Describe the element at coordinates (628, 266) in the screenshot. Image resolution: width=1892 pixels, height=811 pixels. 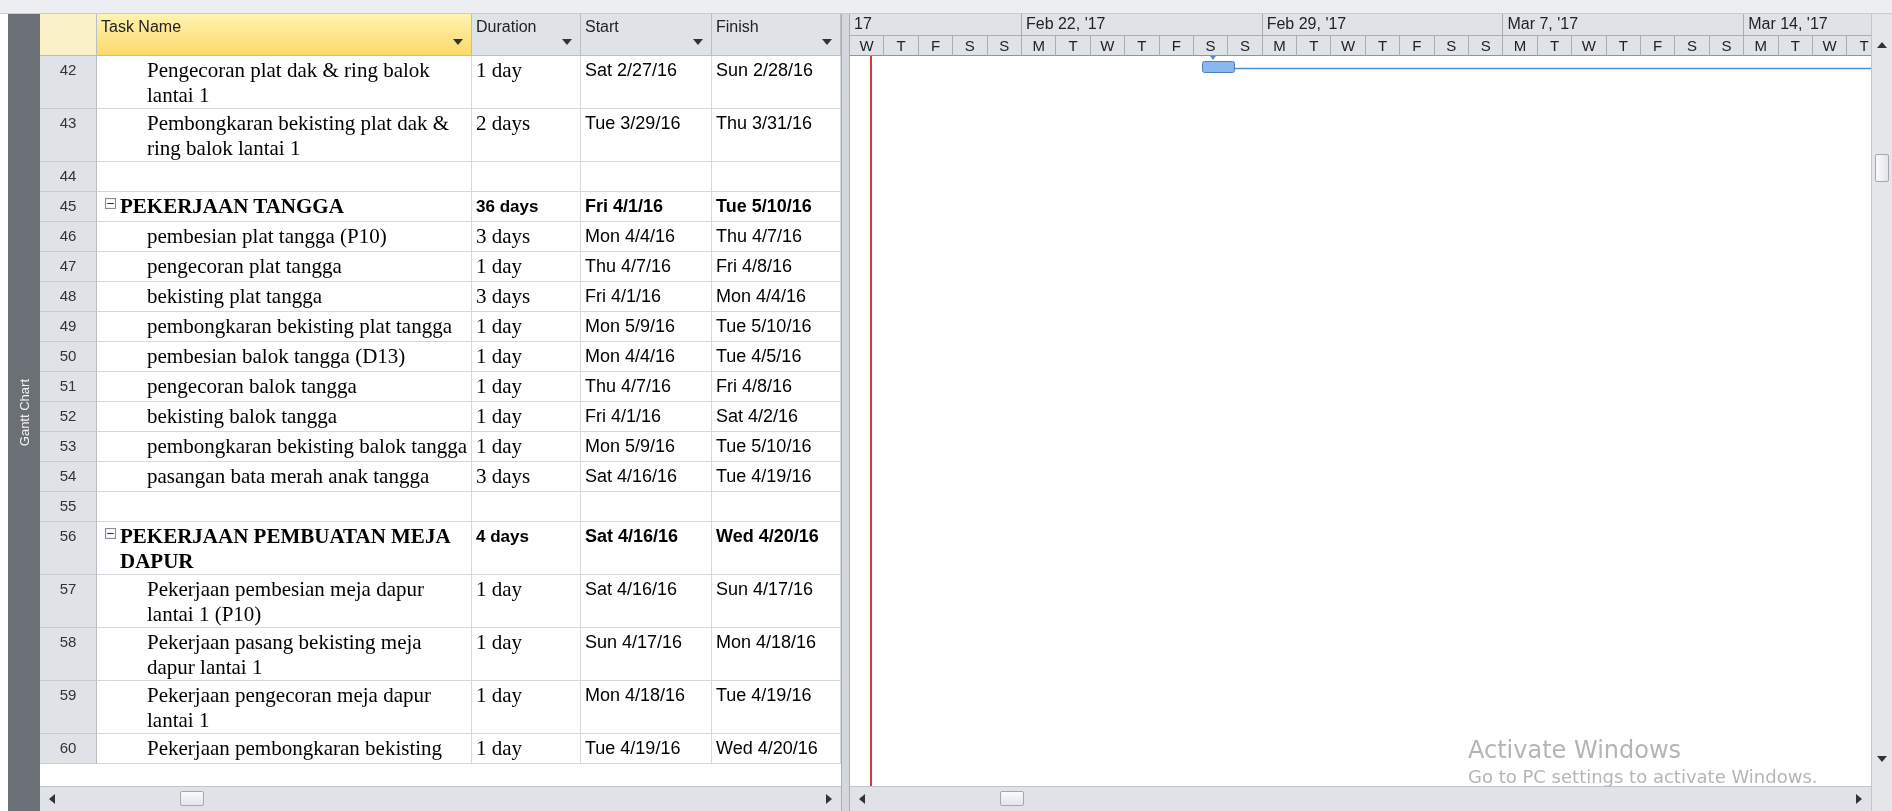
I see `start-date: Thu 4/7/16` at that location.